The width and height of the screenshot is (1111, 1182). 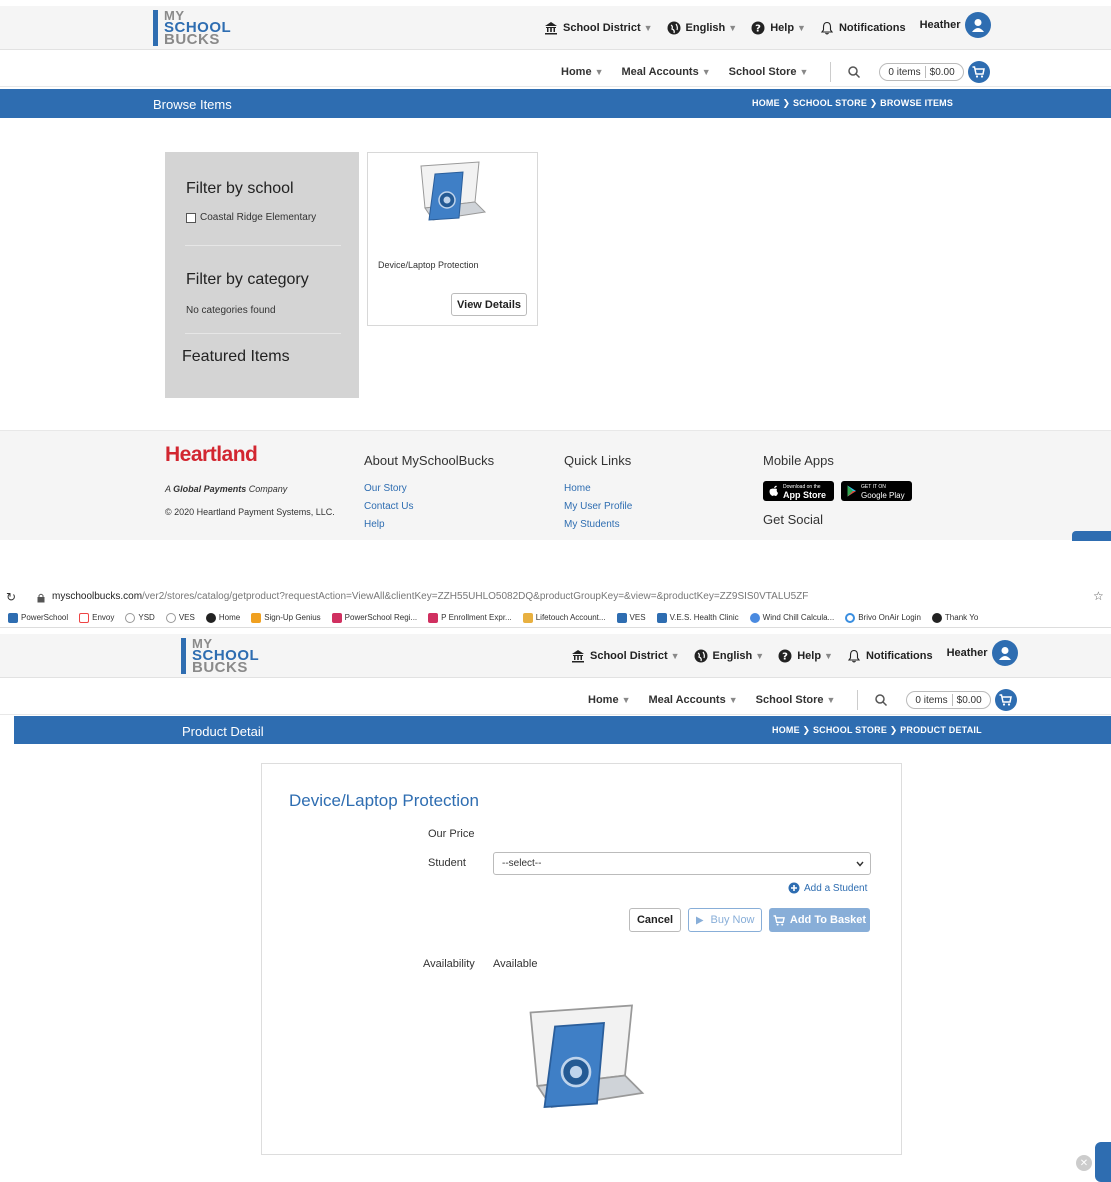 I want to click on notifications-label: Notifications, so click(x=872, y=27).